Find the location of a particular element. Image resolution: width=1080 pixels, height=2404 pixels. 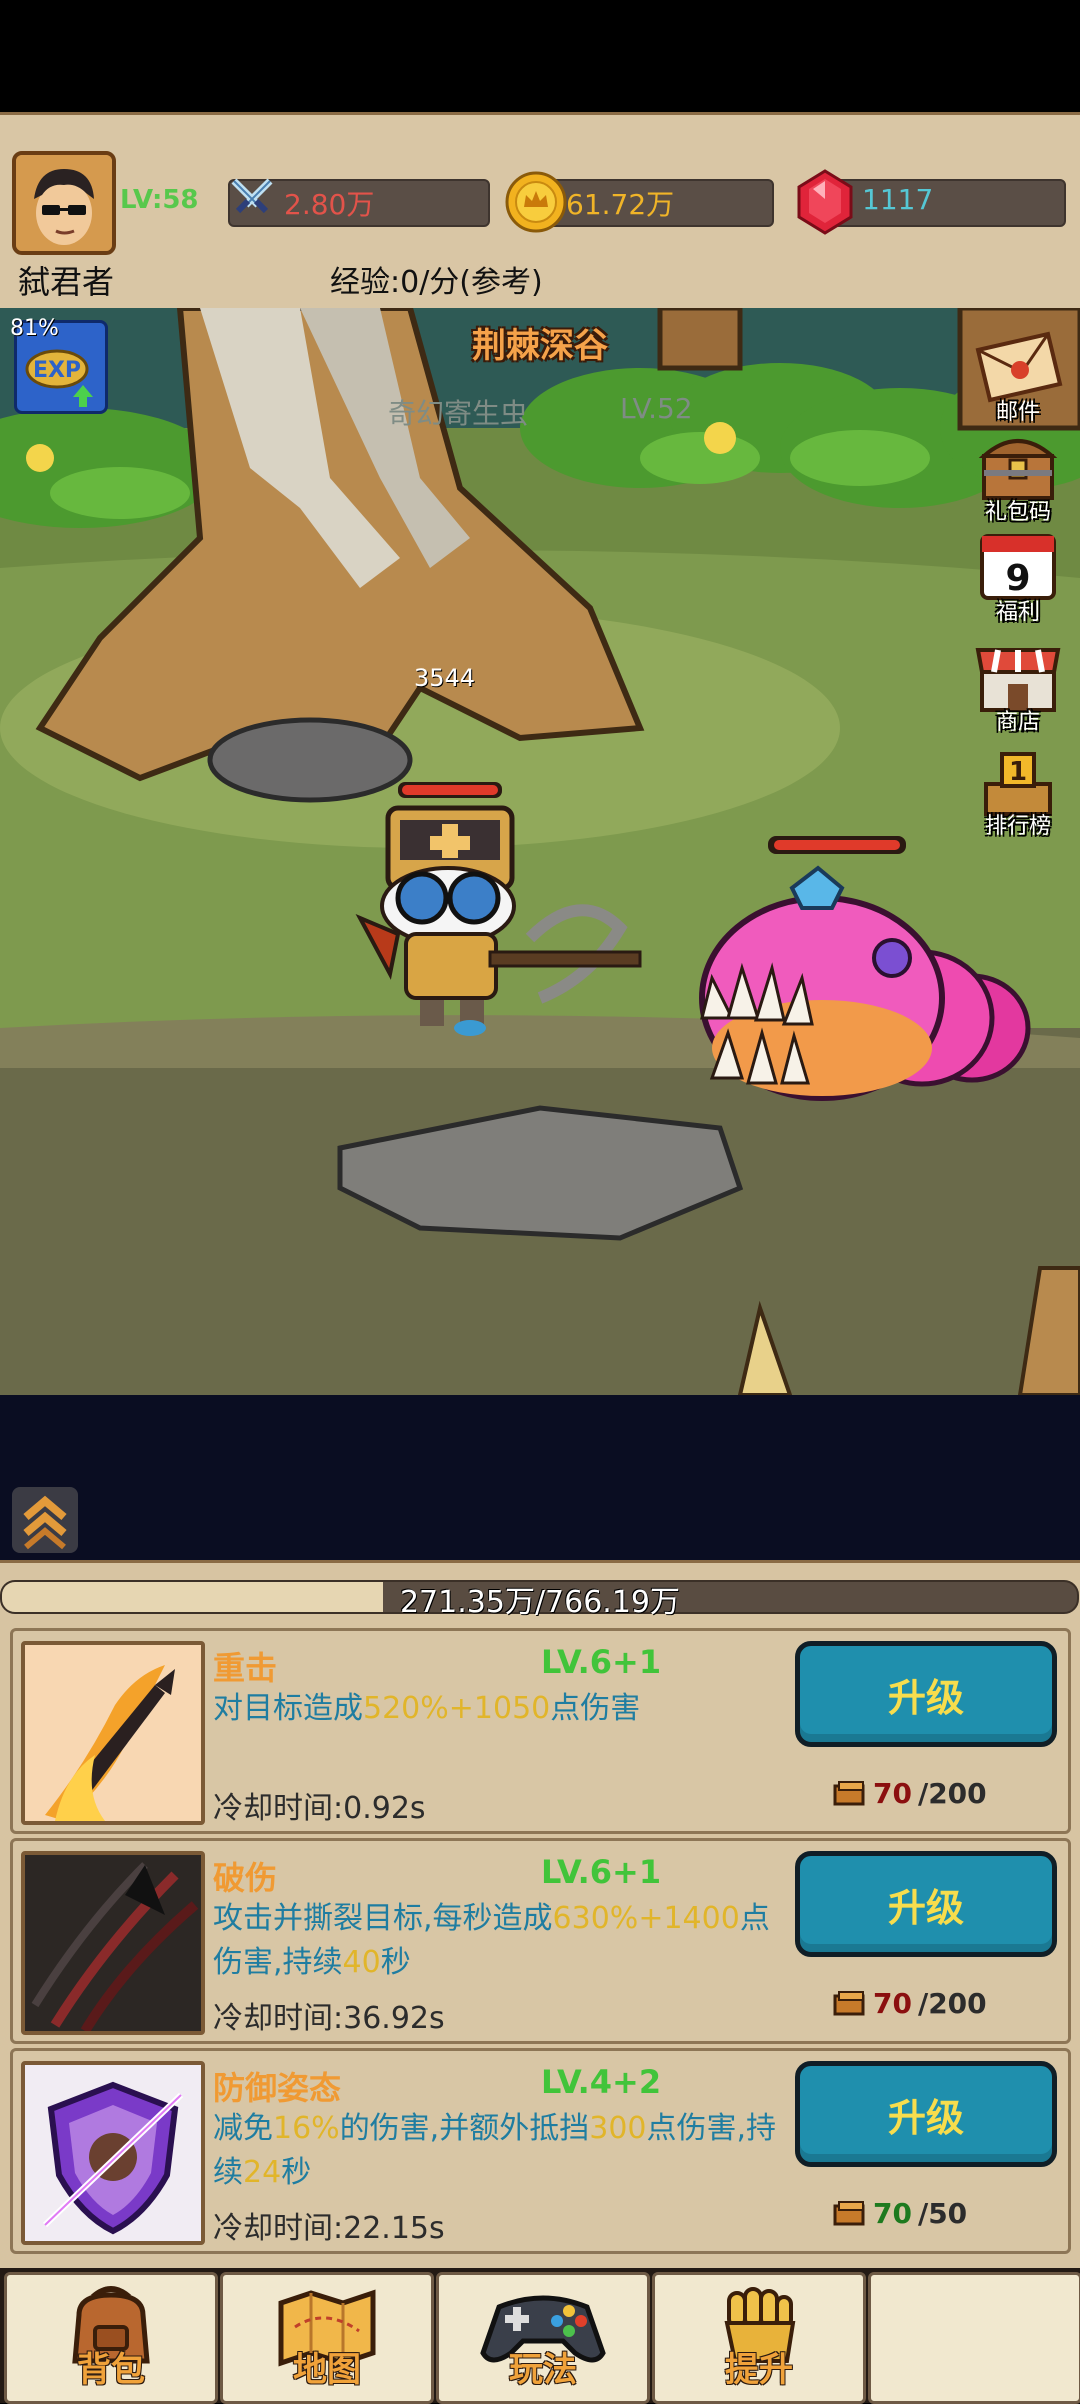

nav-backpack-label: 背包 is located at coordinates (111, 2370).